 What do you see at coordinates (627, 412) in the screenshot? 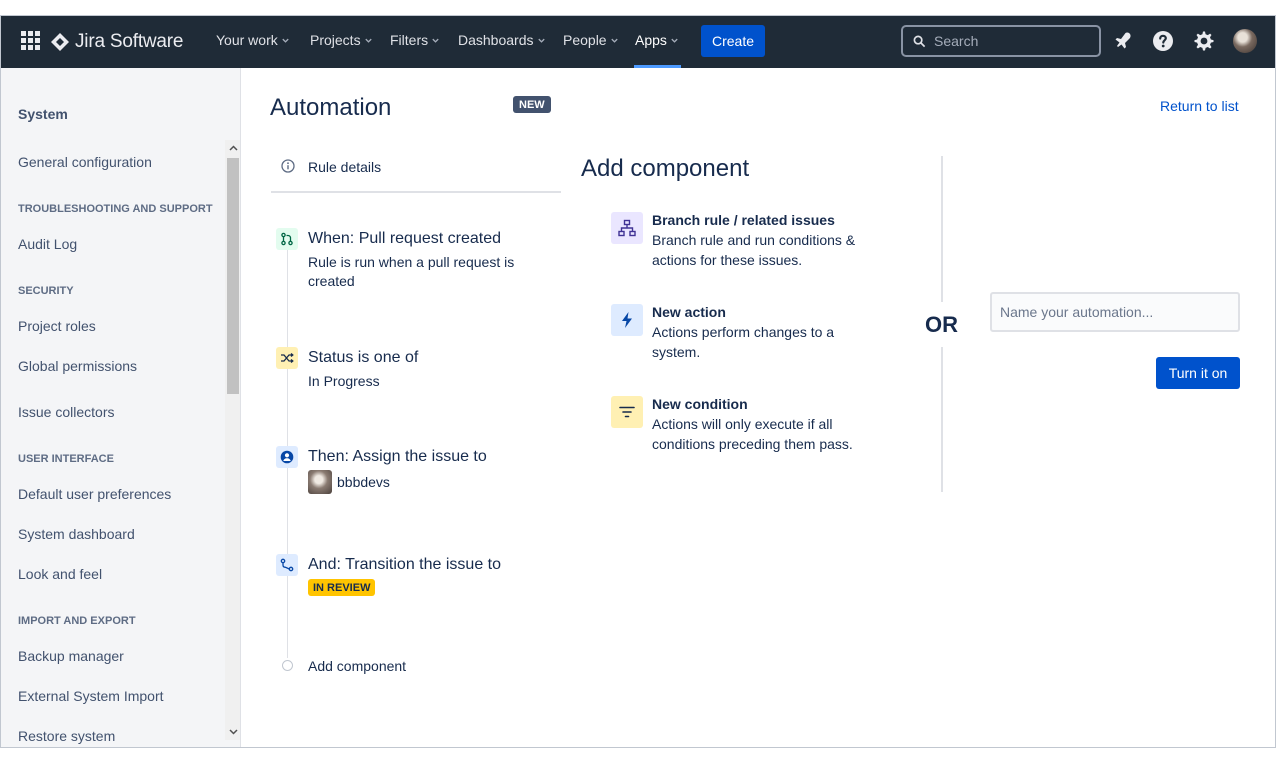
I see `filter-icon` at bounding box center [627, 412].